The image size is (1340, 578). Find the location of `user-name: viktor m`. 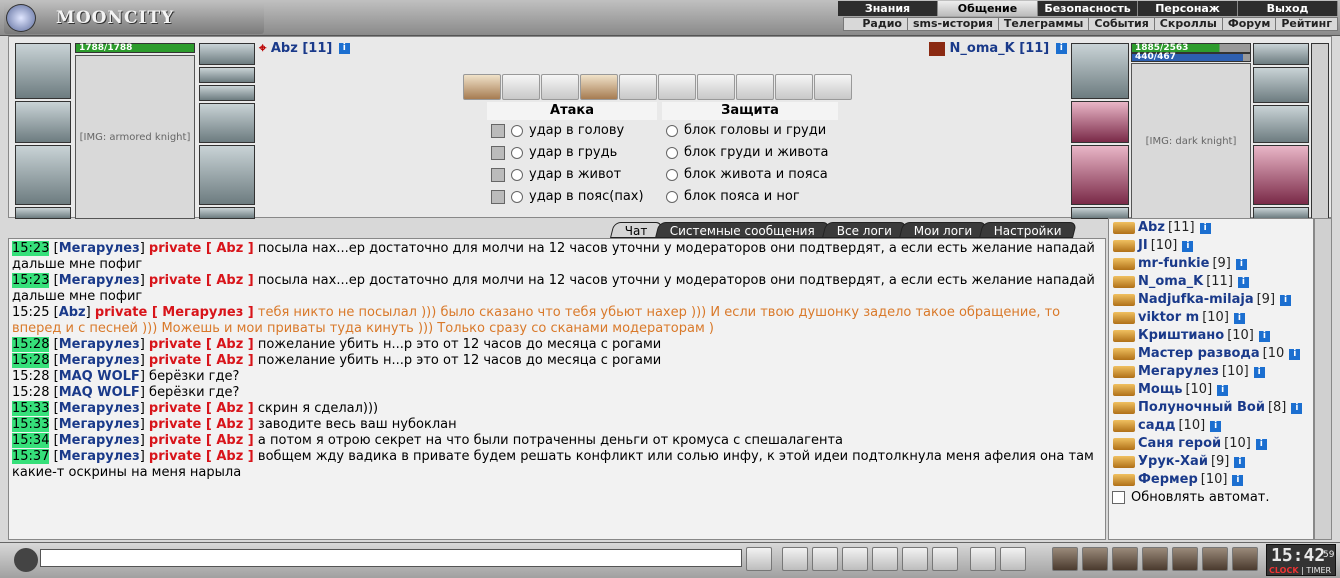

user-name: viktor m is located at coordinates (1168, 318).